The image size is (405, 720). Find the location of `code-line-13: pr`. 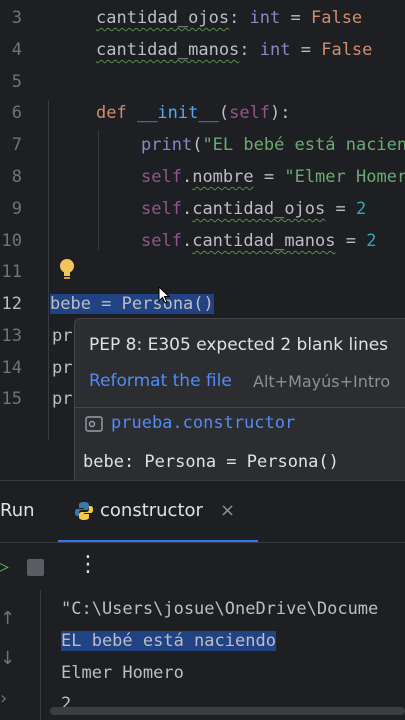

code-line-13: pr is located at coordinates (62, 336).